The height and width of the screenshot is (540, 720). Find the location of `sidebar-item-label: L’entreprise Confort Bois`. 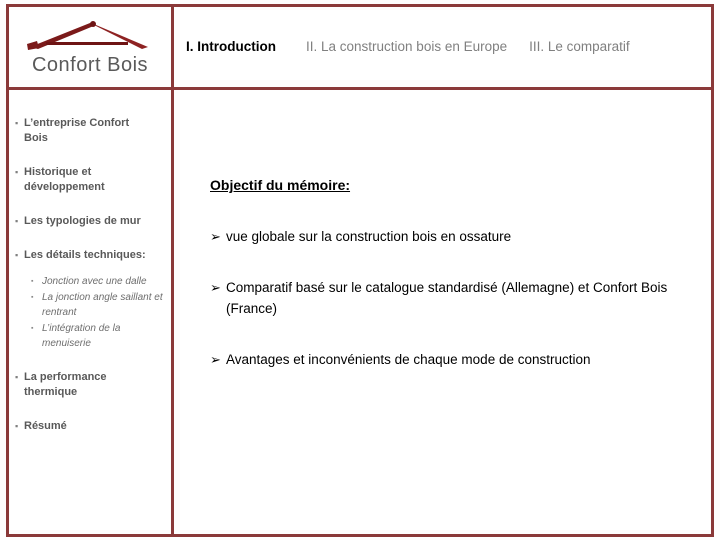

sidebar-item-label: L’entreprise Confort Bois is located at coordinates (77, 130).